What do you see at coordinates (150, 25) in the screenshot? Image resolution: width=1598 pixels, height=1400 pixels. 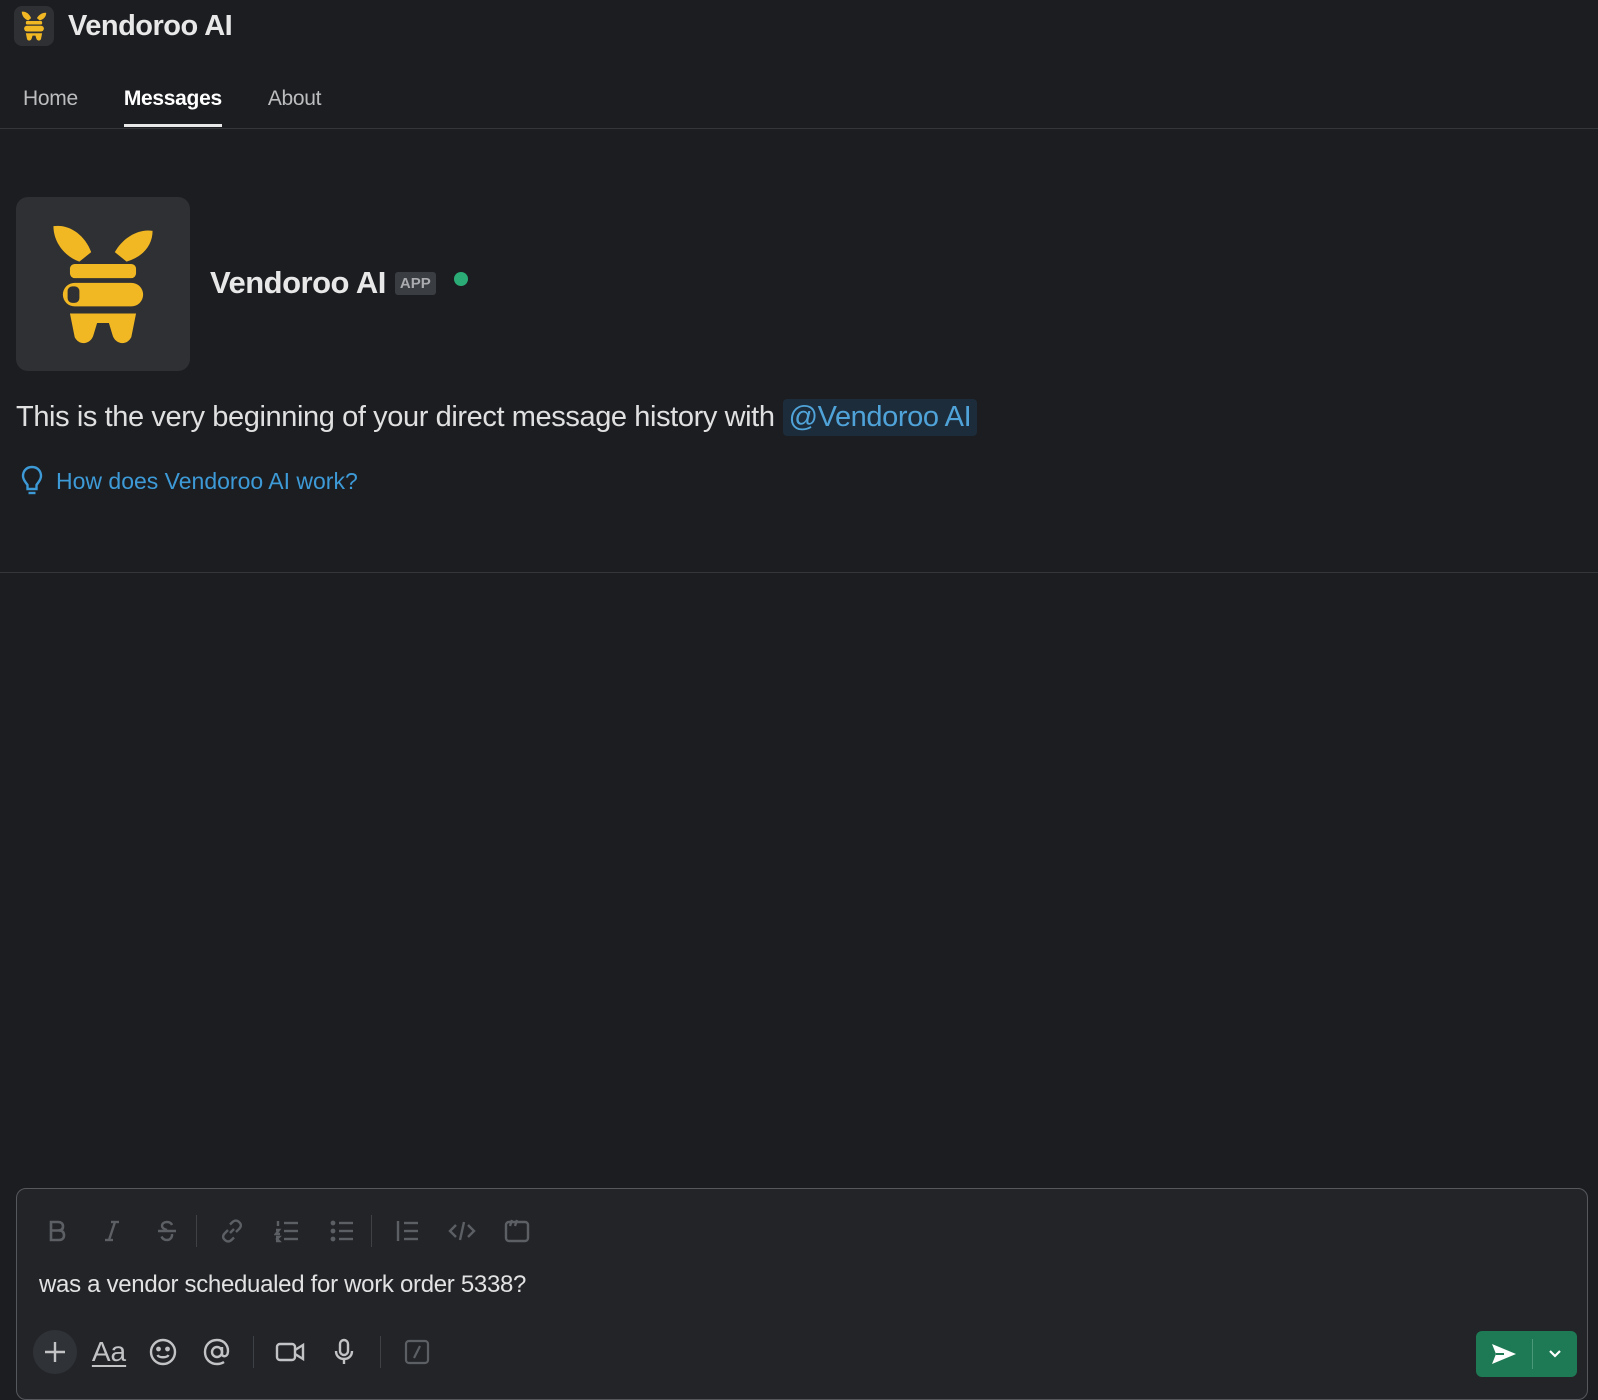 I see `app-title: Vendoroo AI` at bounding box center [150, 25].